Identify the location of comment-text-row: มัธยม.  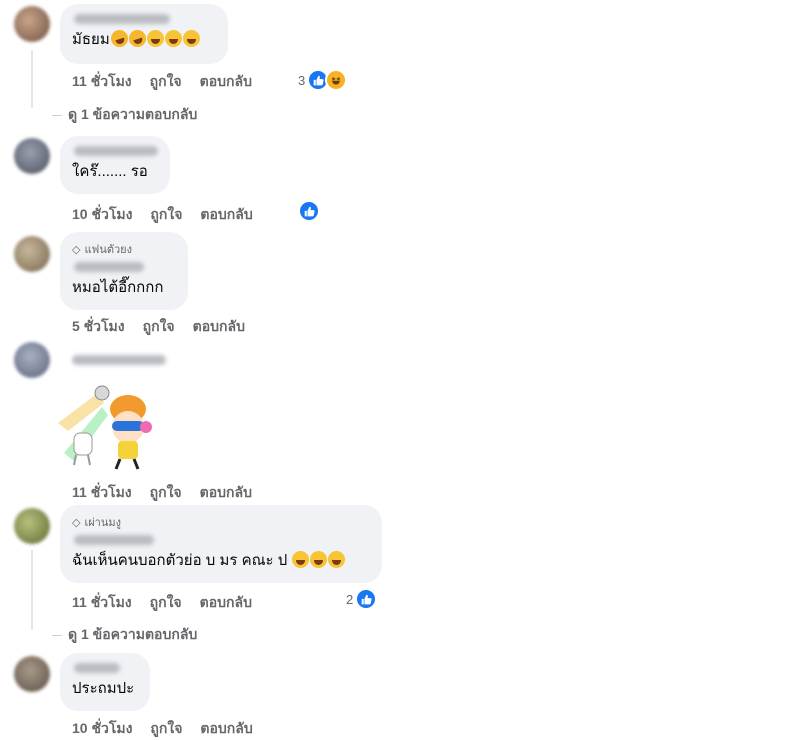
(144, 38).